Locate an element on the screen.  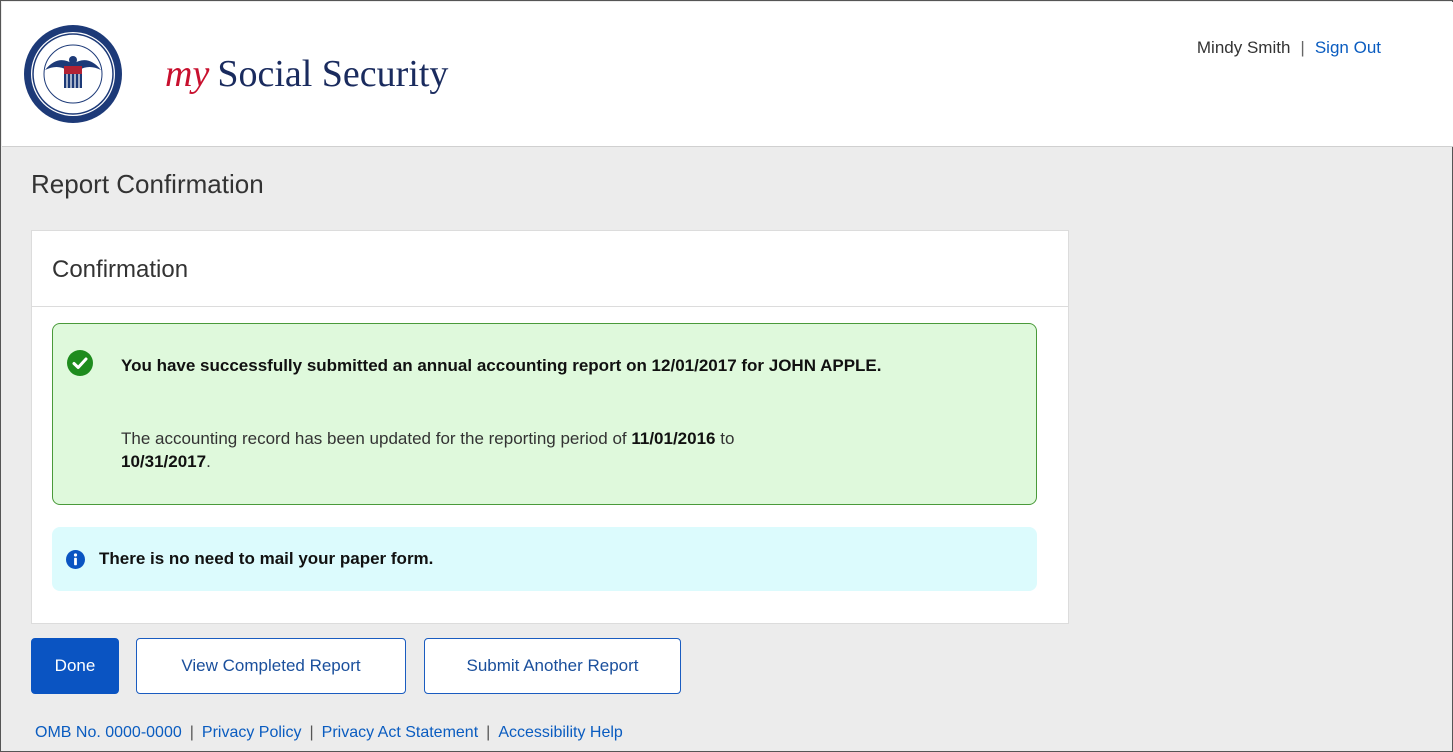
check-circle-icon is located at coordinates (80, 363).